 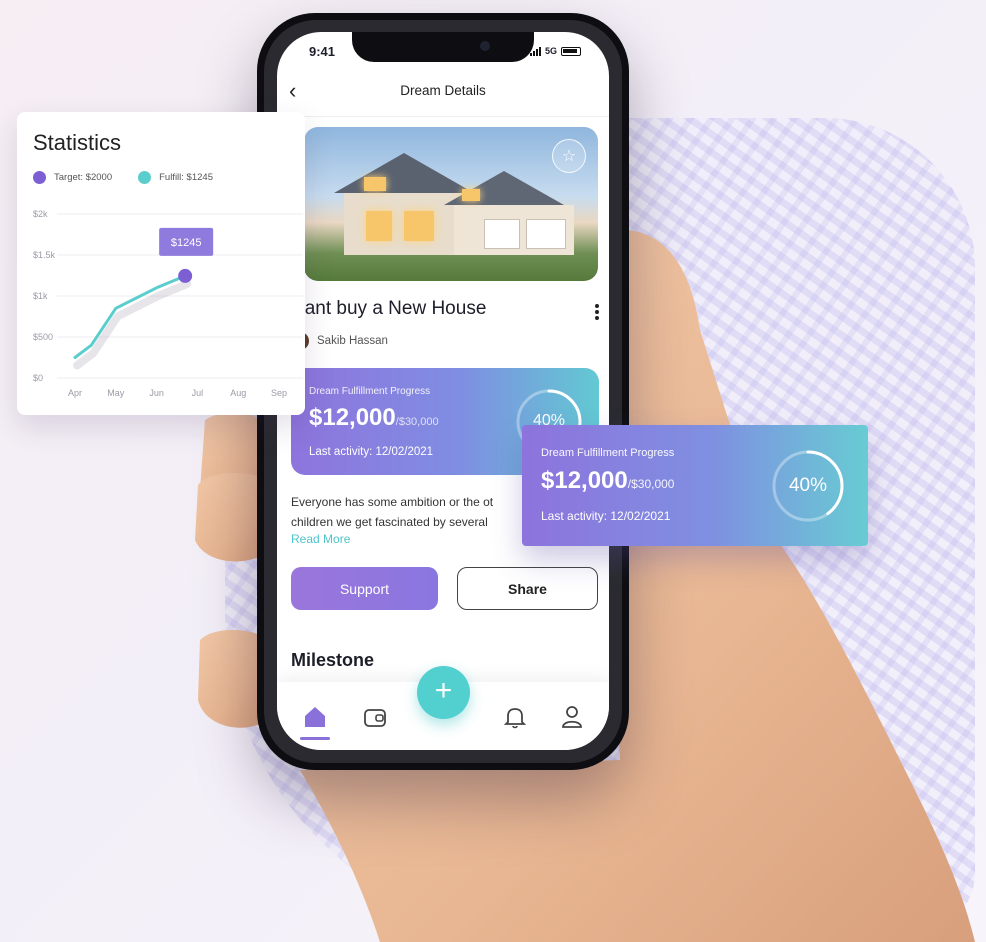 I want to click on status-indicators: 5G, so click(x=555, y=51).